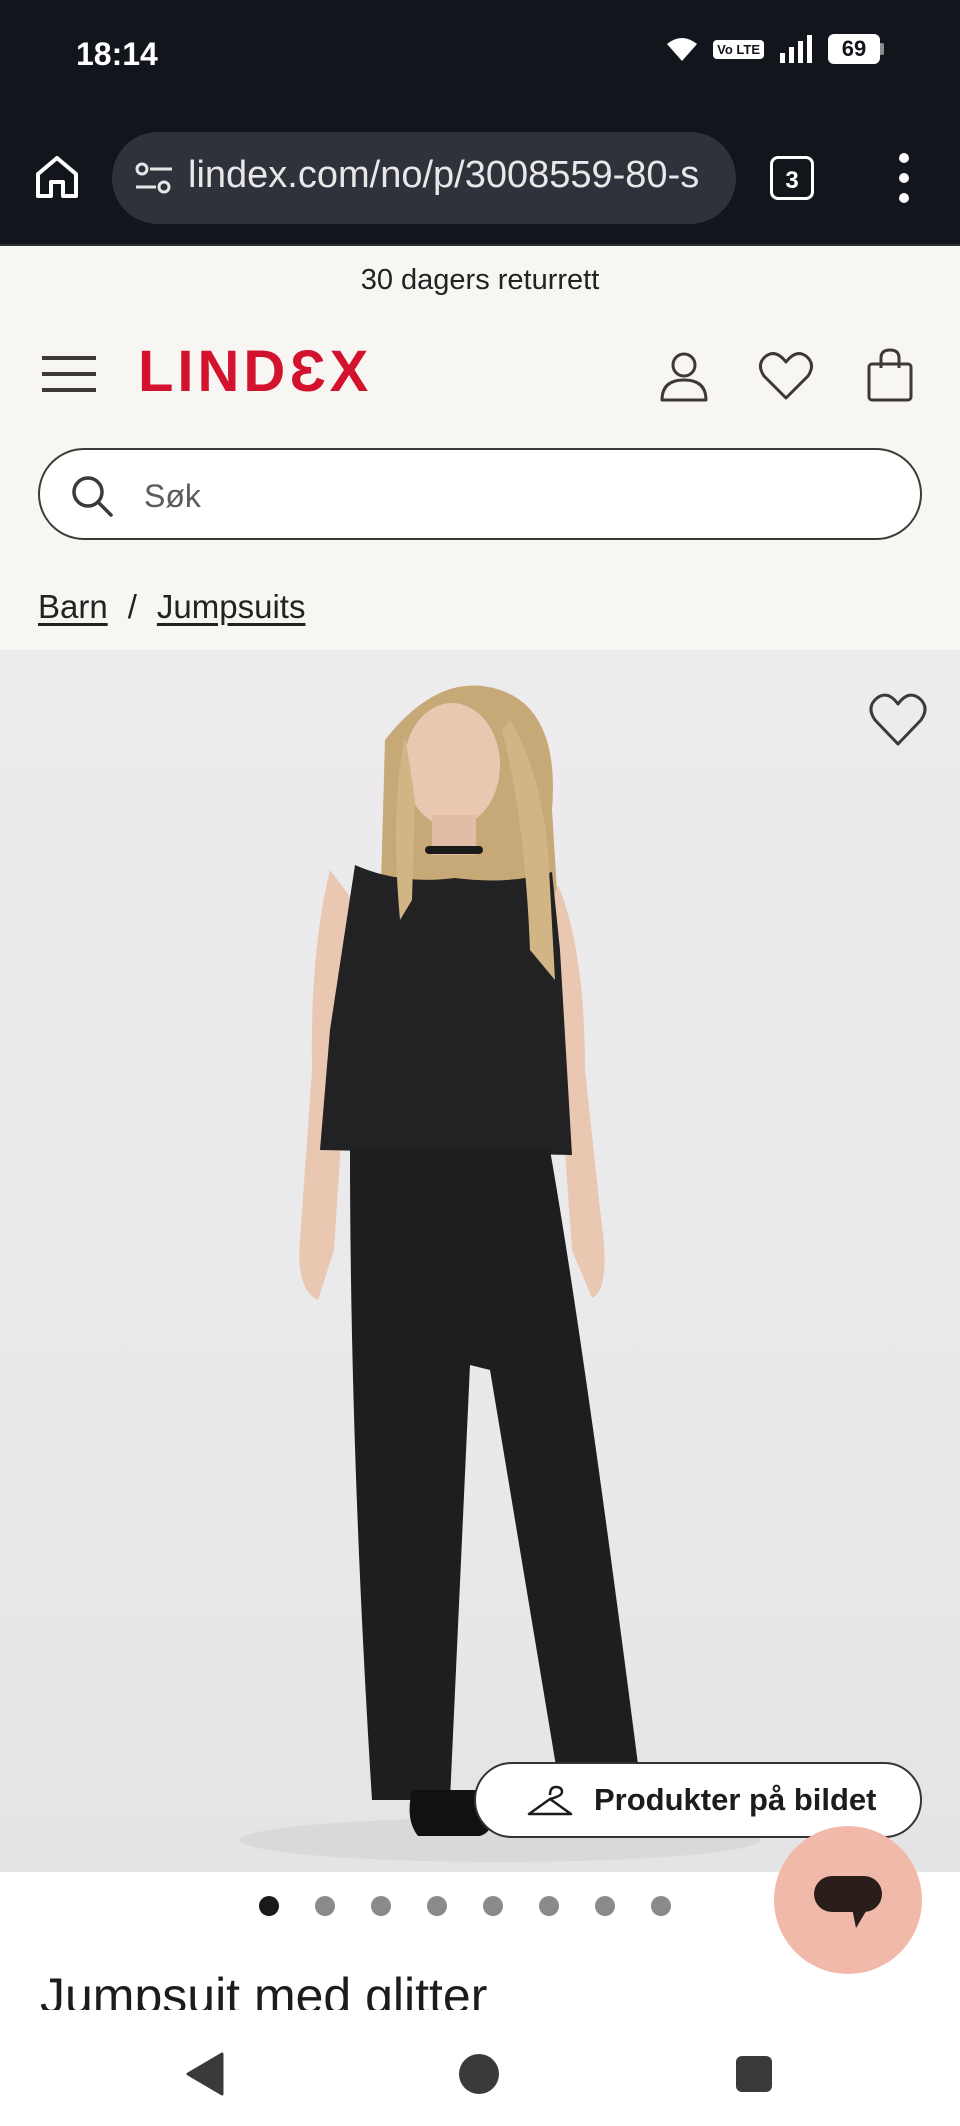 Image resolution: width=960 pixels, height=2126 pixels. I want to click on chat-button, so click(848, 1900).